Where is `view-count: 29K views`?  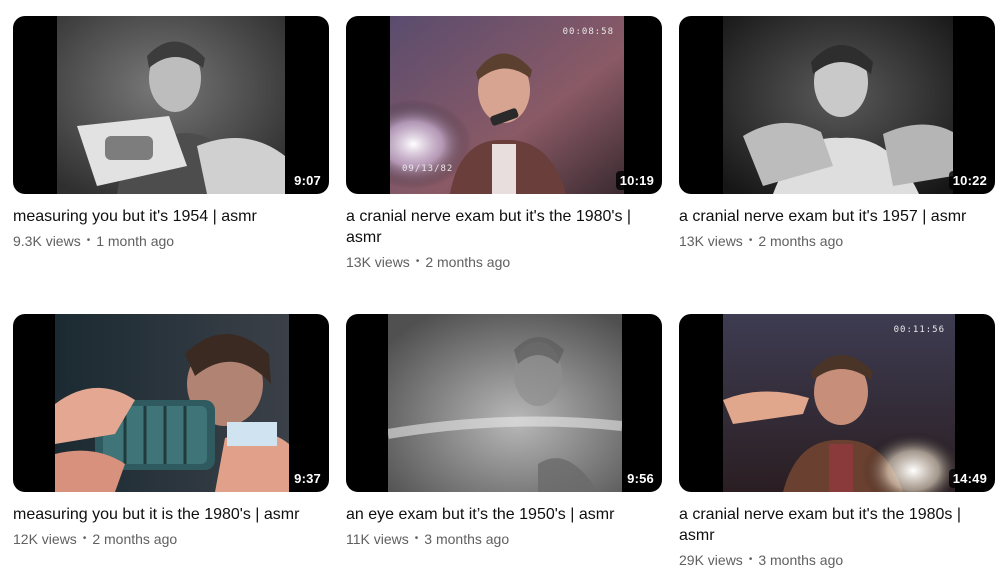
view-count: 29K views is located at coordinates (711, 560).